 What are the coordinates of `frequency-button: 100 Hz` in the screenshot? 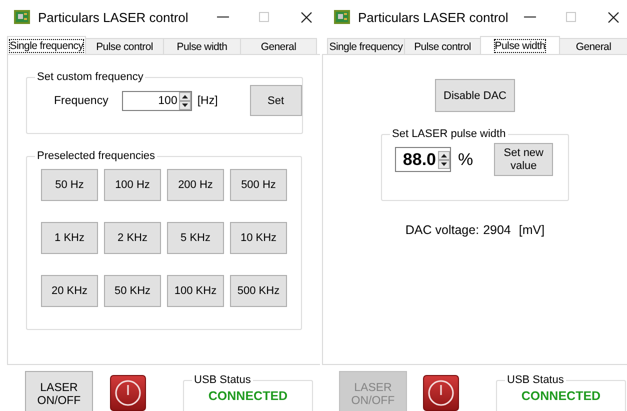 It's located at (132, 185).